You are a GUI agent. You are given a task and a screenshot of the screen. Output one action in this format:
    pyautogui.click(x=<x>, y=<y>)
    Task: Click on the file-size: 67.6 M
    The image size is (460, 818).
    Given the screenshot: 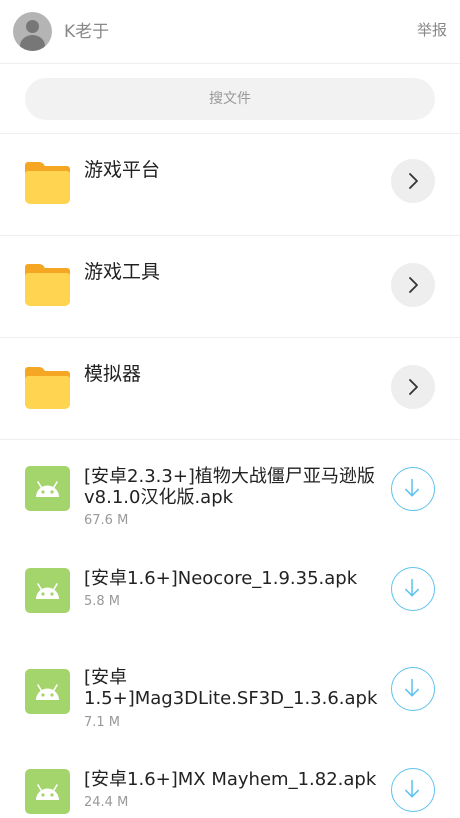 What is the action you would take?
    pyautogui.click(x=106, y=520)
    